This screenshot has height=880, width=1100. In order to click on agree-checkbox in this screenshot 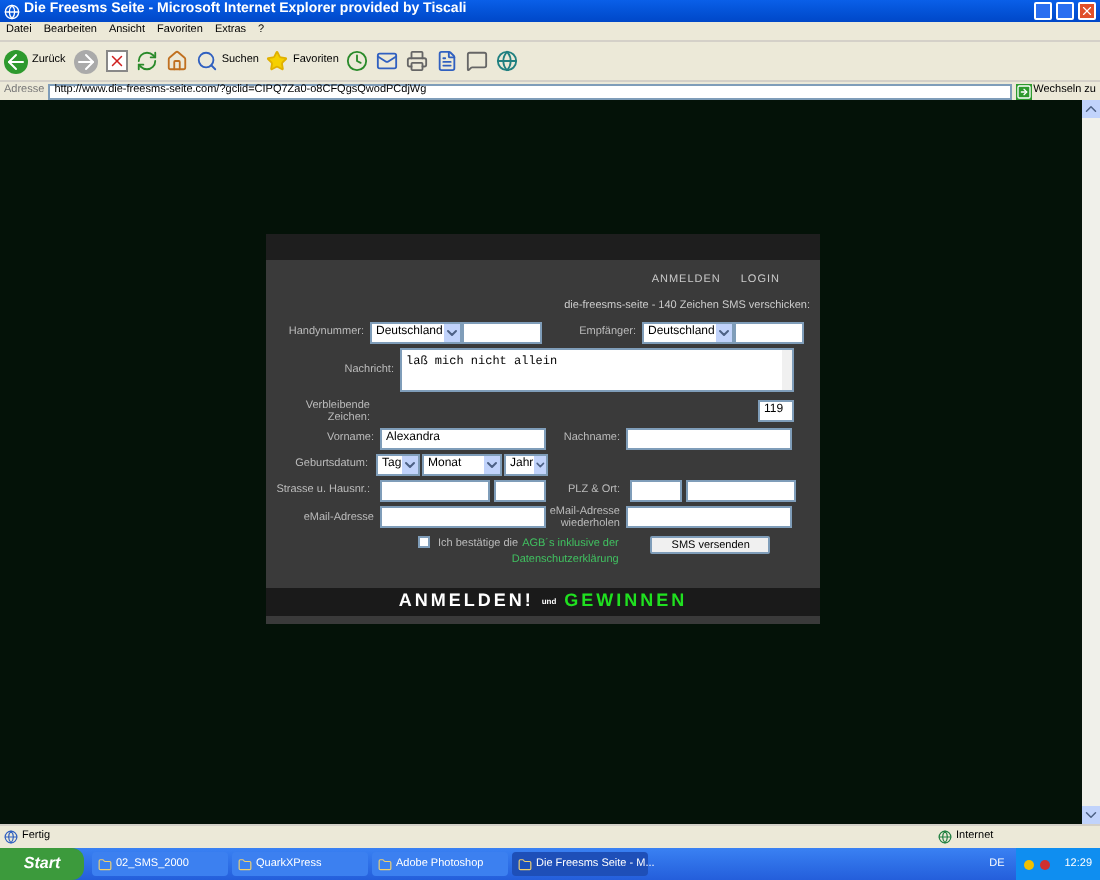, I will do `click(424, 541)`.